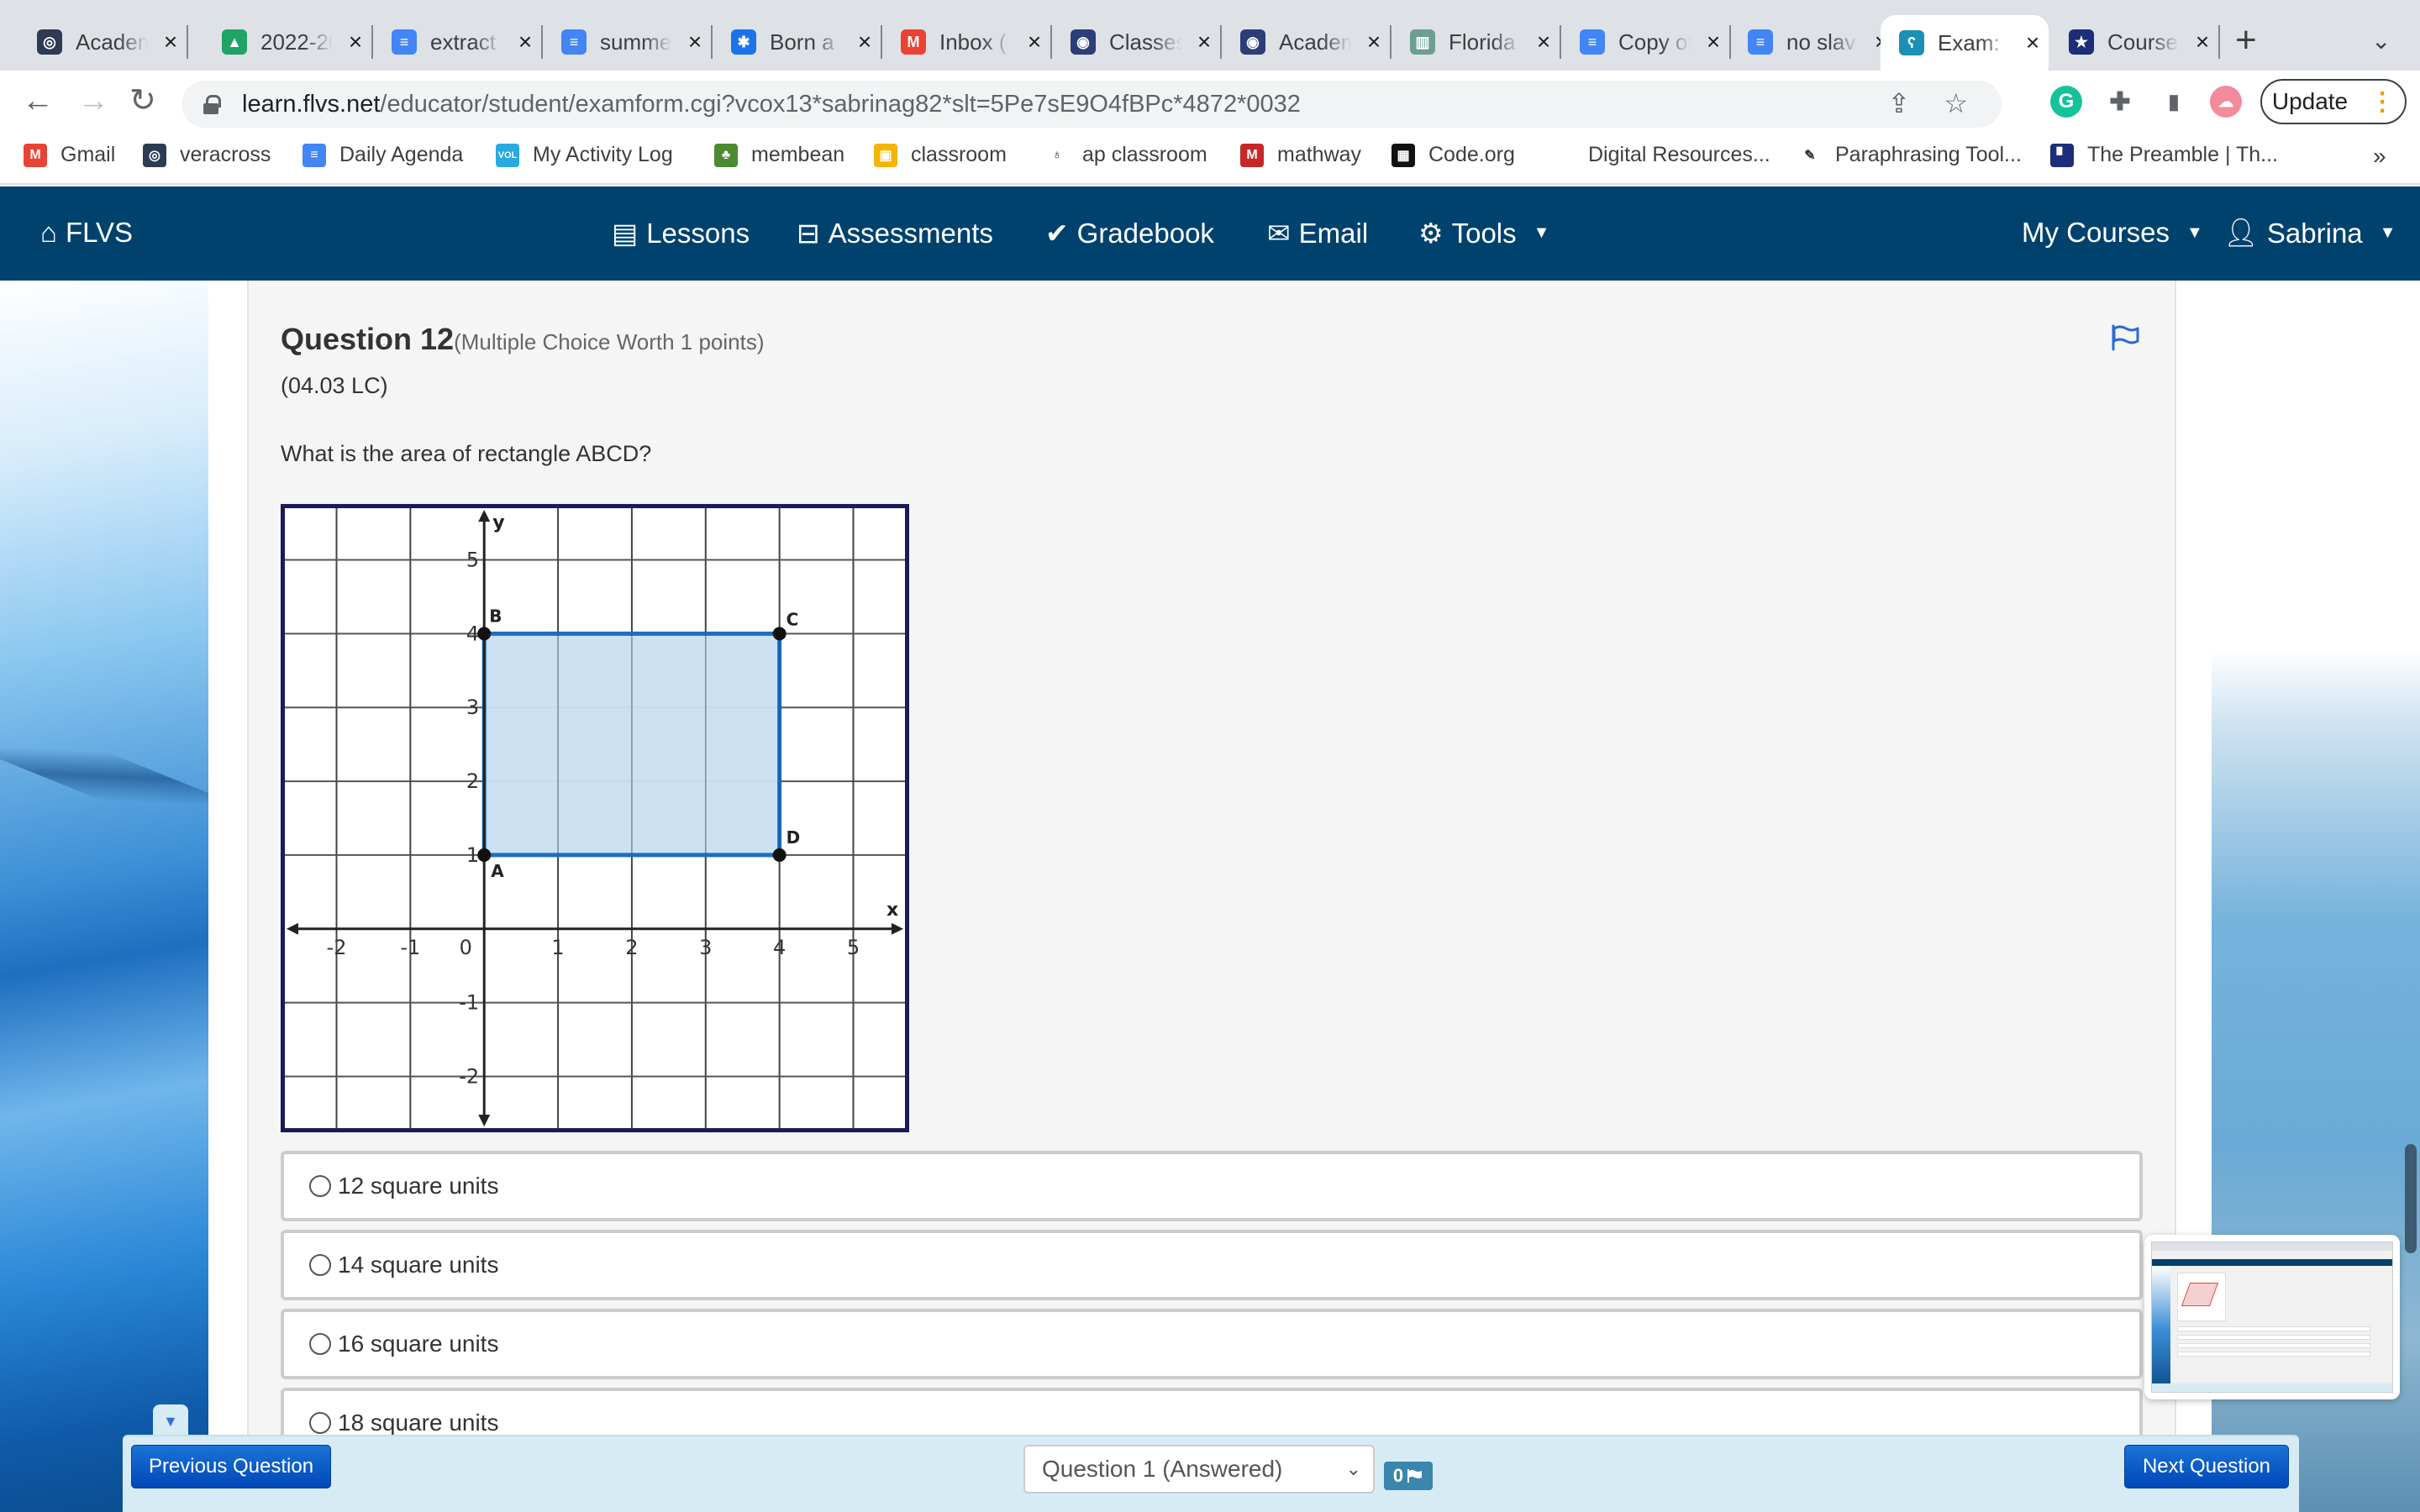  What do you see at coordinates (2135, 42) in the screenshot?
I see `browser-tab: ★ Courses ×` at bounding box center [2135, 42].